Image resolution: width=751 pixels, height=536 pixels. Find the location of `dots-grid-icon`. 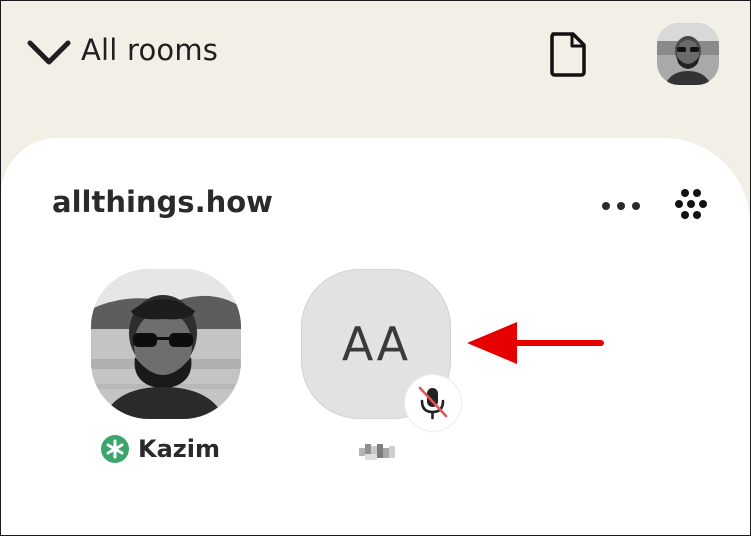

dots-grid-icon is located at coordinates (691, 206).